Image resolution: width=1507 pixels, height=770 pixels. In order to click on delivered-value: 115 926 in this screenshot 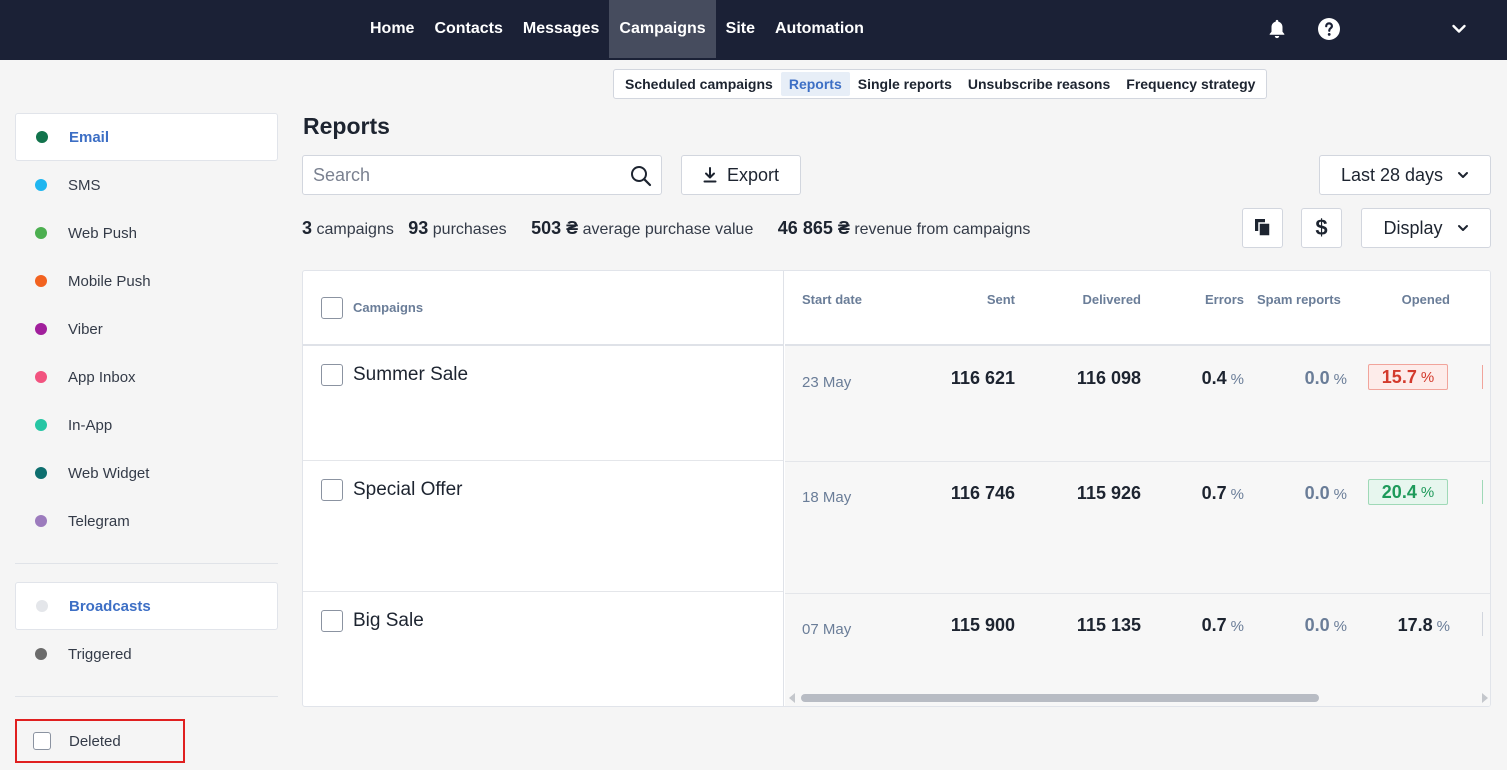, I will do `click(1108, 493)`.